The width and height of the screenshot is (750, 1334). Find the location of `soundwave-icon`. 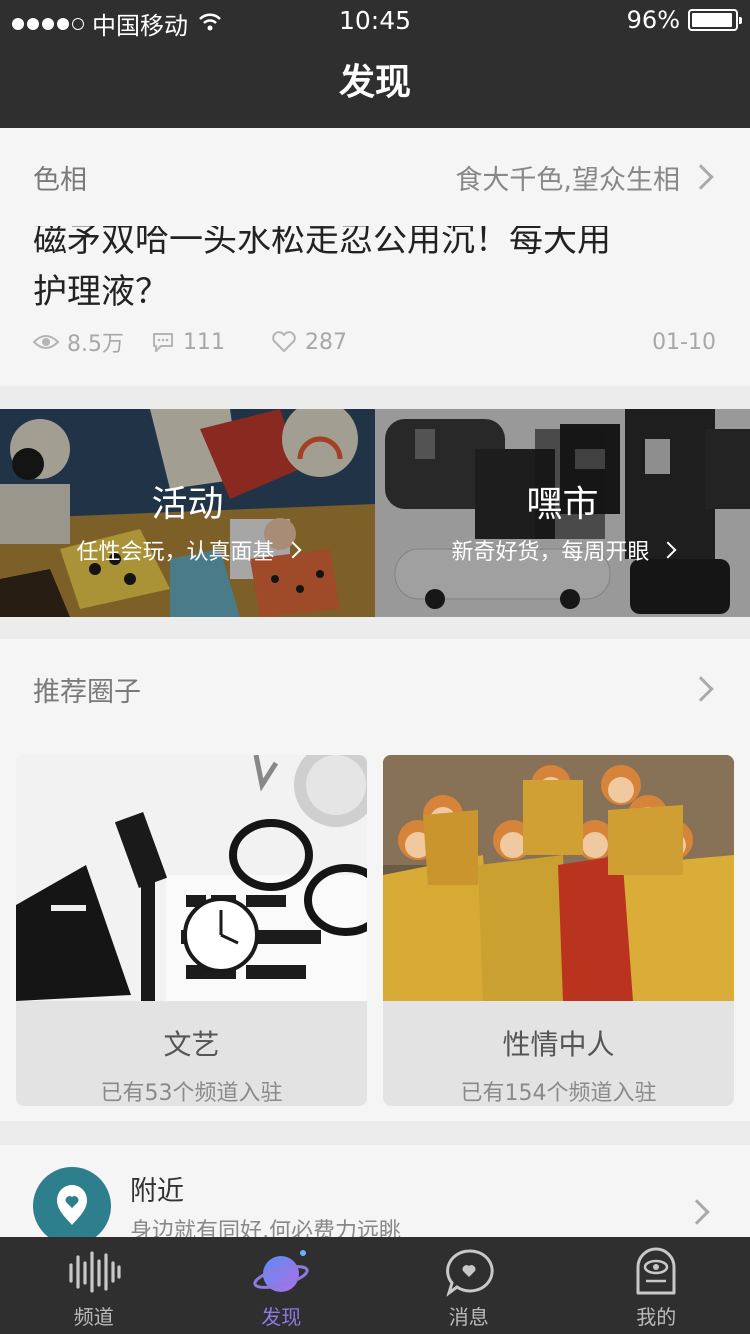

soundwave-icon is located at coordinates (94, 1272).